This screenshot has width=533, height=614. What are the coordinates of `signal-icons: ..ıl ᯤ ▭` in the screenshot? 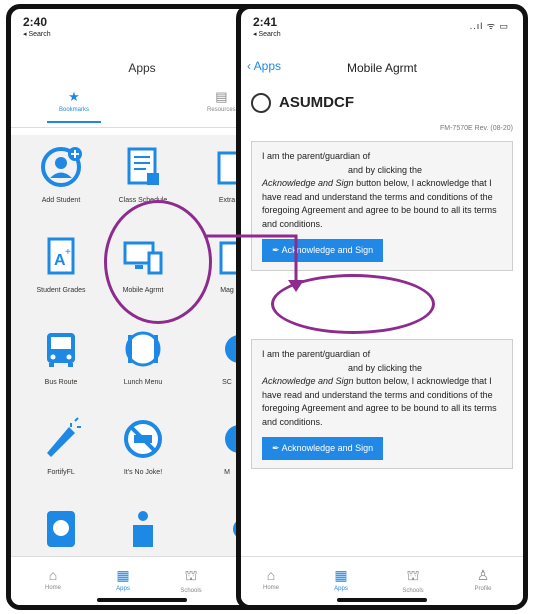 It's located at (489, 26).